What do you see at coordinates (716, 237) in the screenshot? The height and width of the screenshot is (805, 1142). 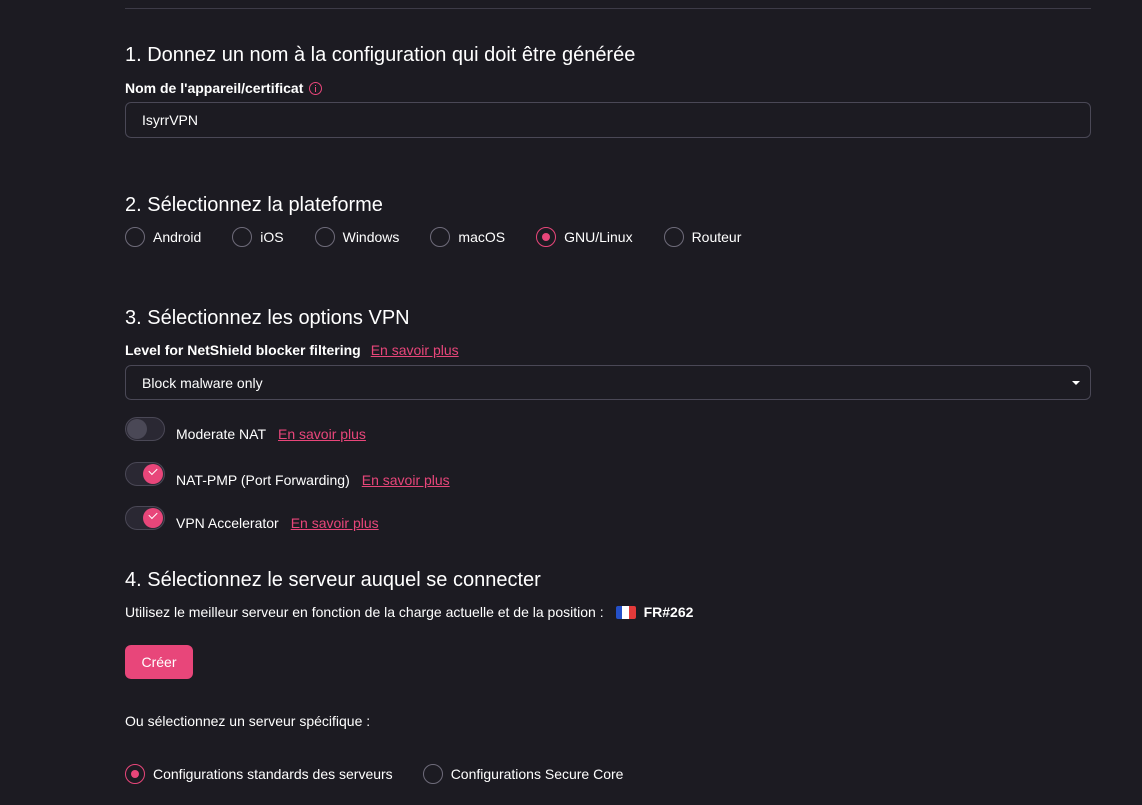 I see `platform-label-routeur: Routeur` at bounding box center [716, 237].